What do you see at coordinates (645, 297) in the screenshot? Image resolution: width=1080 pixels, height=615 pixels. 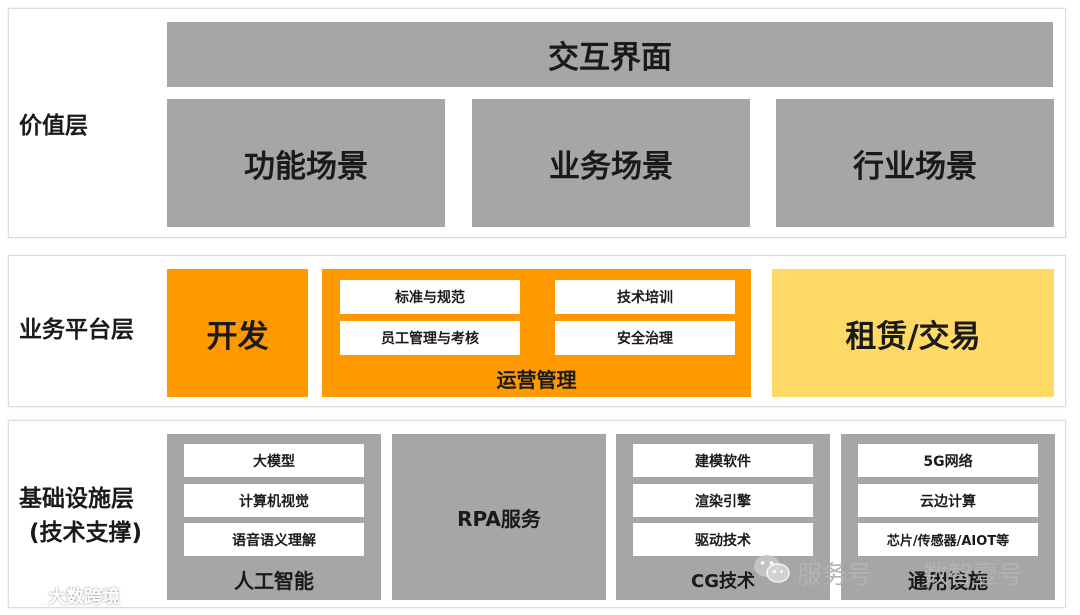 I see `ops-item-training: 技术培训` at bounding box center [645, 297].